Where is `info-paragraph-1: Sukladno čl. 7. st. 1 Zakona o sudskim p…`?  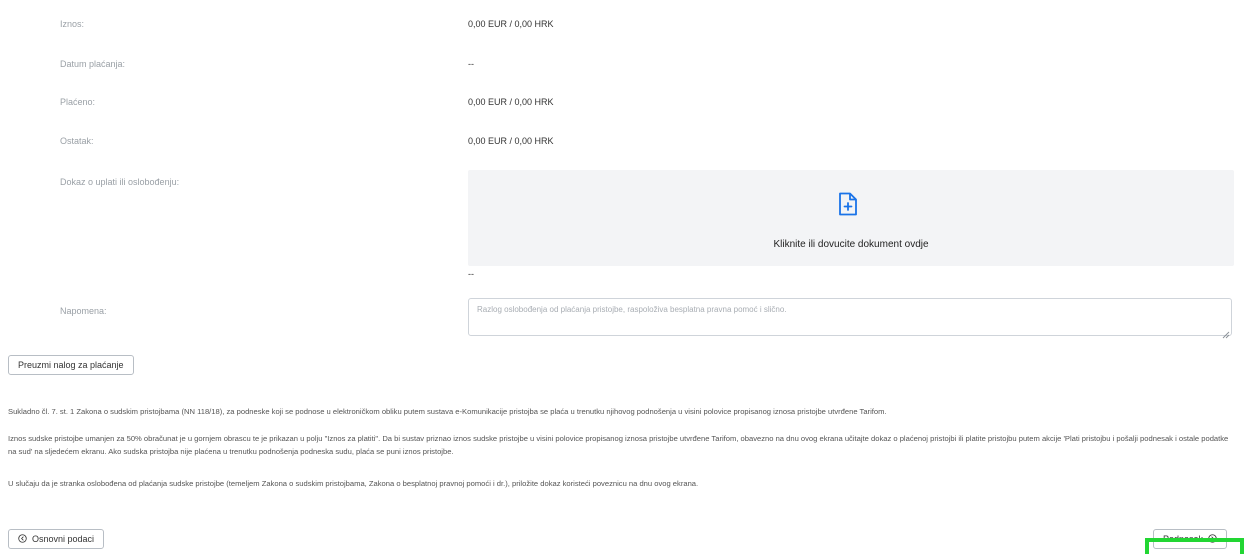
info-paragraph-1: Sukladno čl. 7. st. 1 Zakona o sudskim p… is located at coordinates (447, 411).